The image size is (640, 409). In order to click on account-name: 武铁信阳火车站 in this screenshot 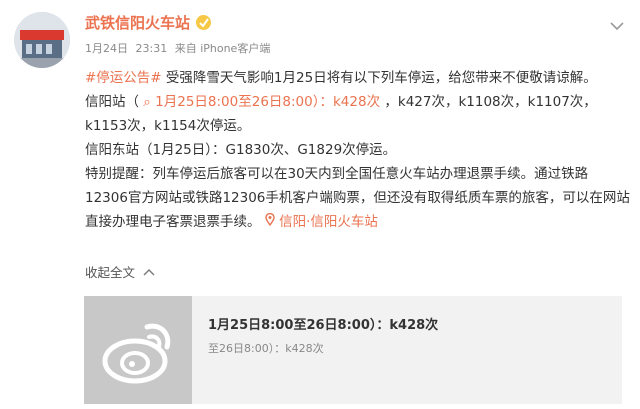, I will do `click(137, 22)`.